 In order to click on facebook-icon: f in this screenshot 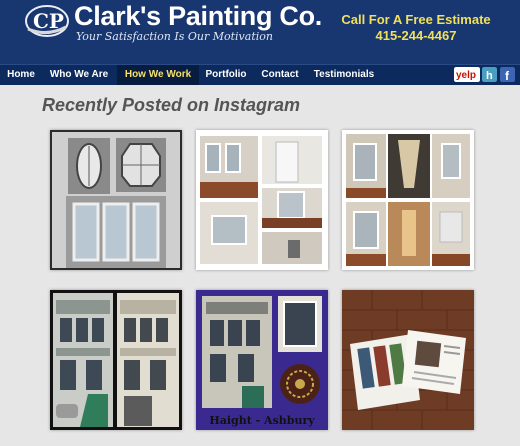, I will do `click(507, 74)`.